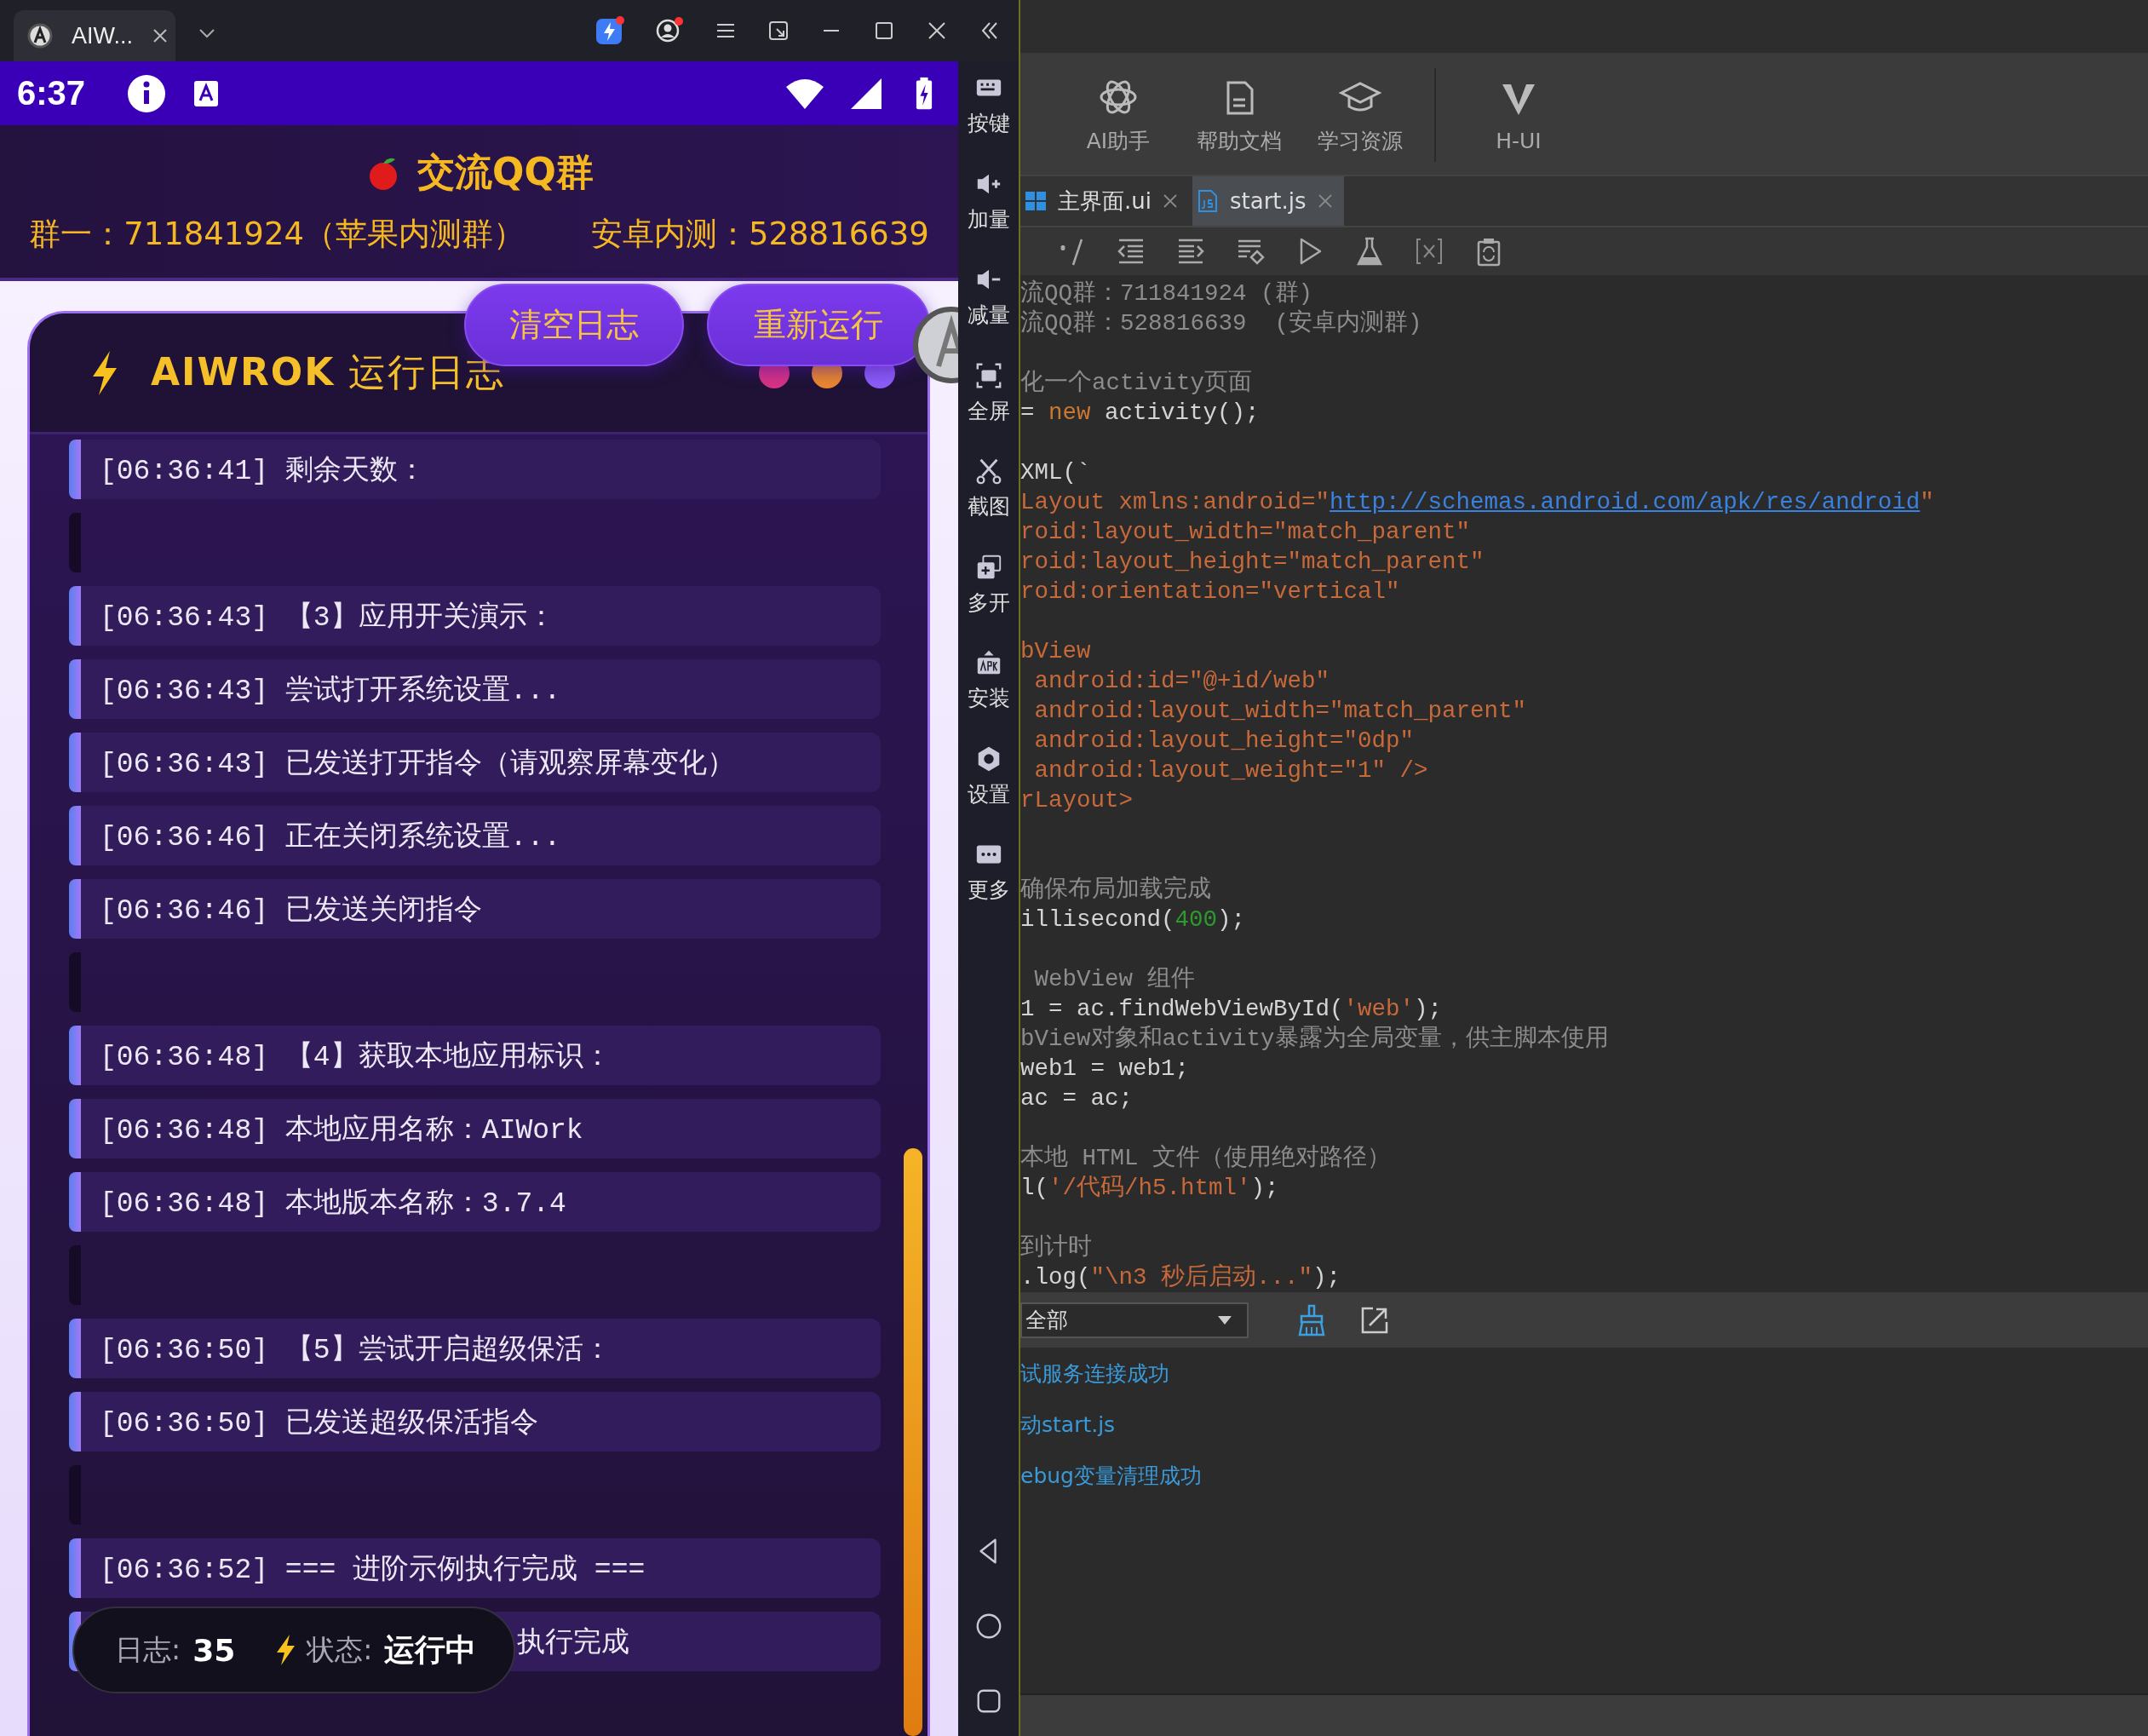 The height and width of the screenshot is (1736, 2148). What do you see at coordinates (475, 1055) in the screenshot?
I see `log-entry: [06:36:48] 【4】获取本地应用标识：` at bounding box center [475, 1055].